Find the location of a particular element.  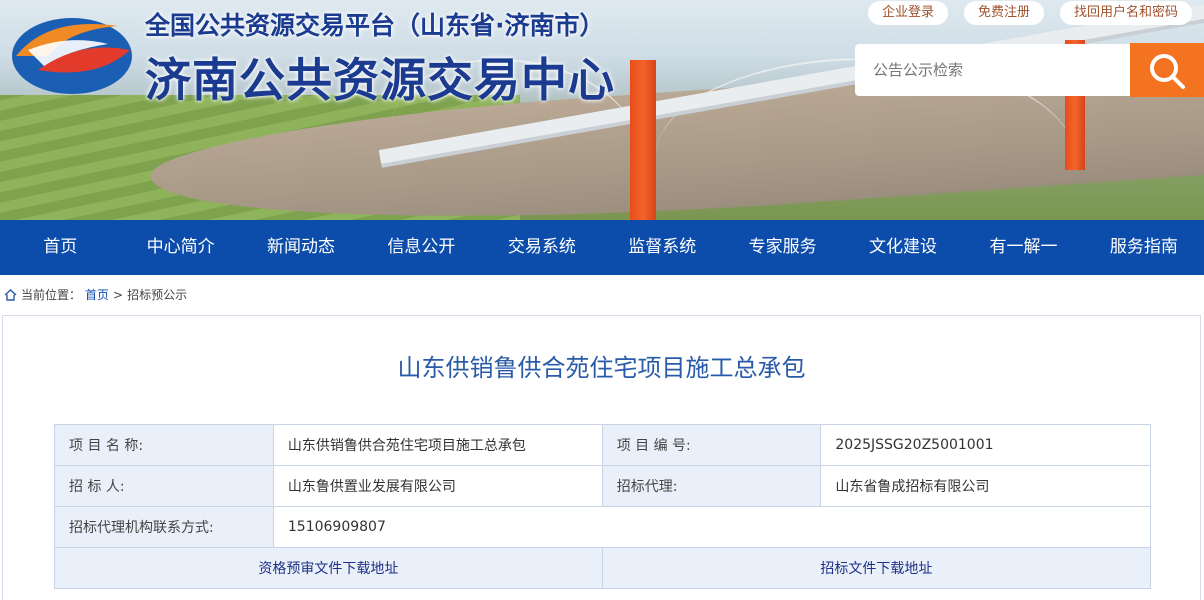

home-icon is located at coordinates (10, 294).